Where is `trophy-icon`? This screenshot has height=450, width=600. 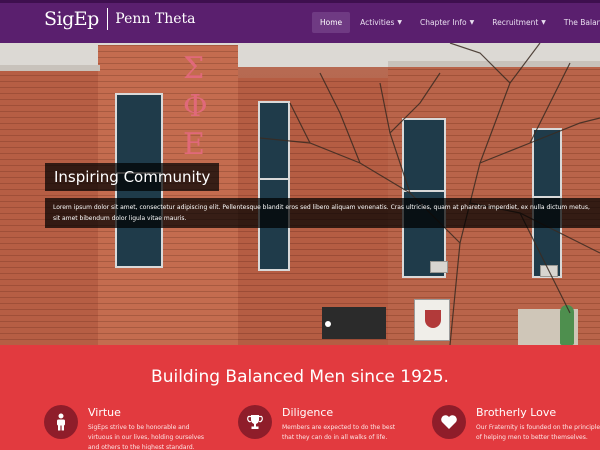 trophy-icon is located at coordinates (255, 422).